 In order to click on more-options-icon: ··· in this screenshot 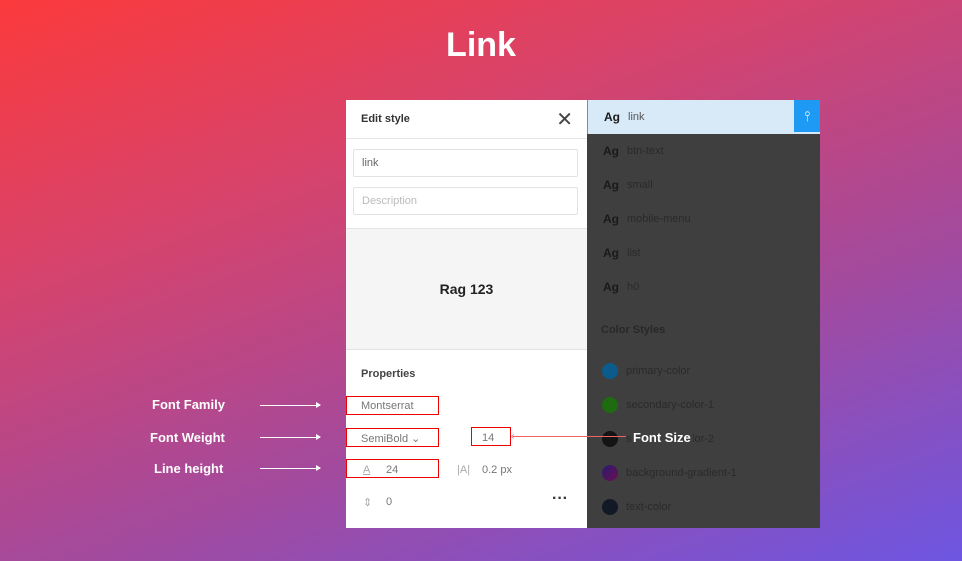, I will do `click(560, 499)`.